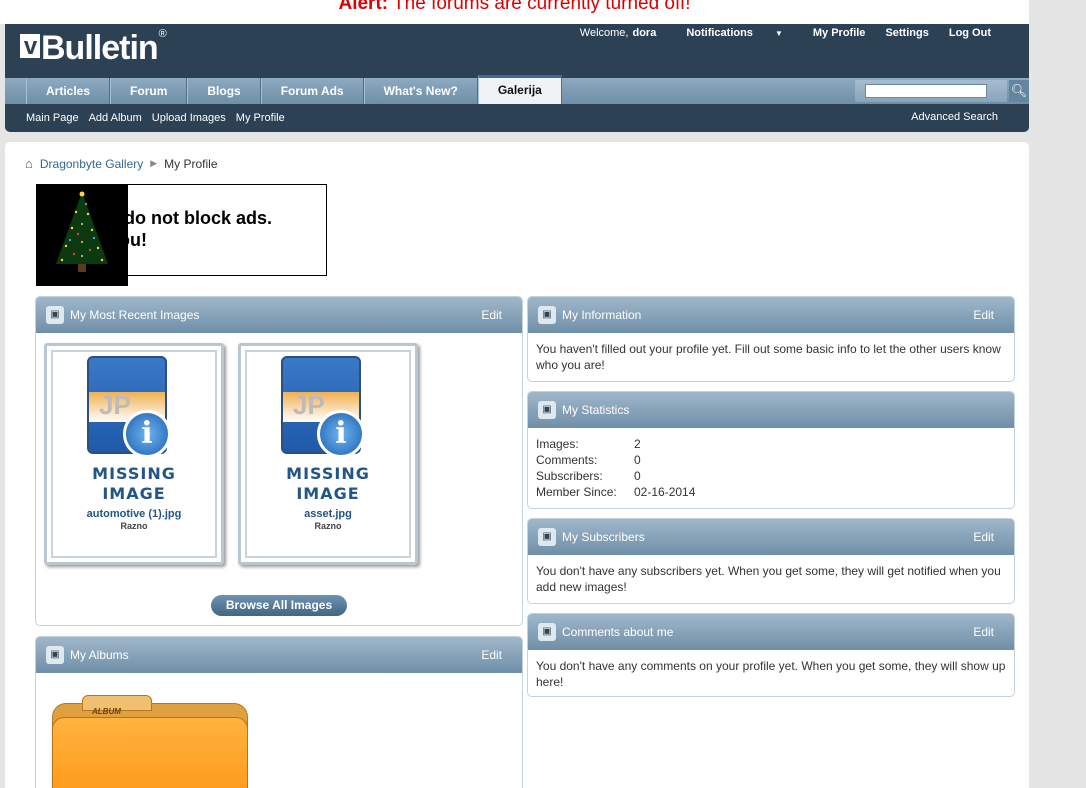 This screenshot has width=1086, height=788. Describe the element at coordinates (983, 315) in the screenshot. I see `information-edit-link: Edit` at that location.